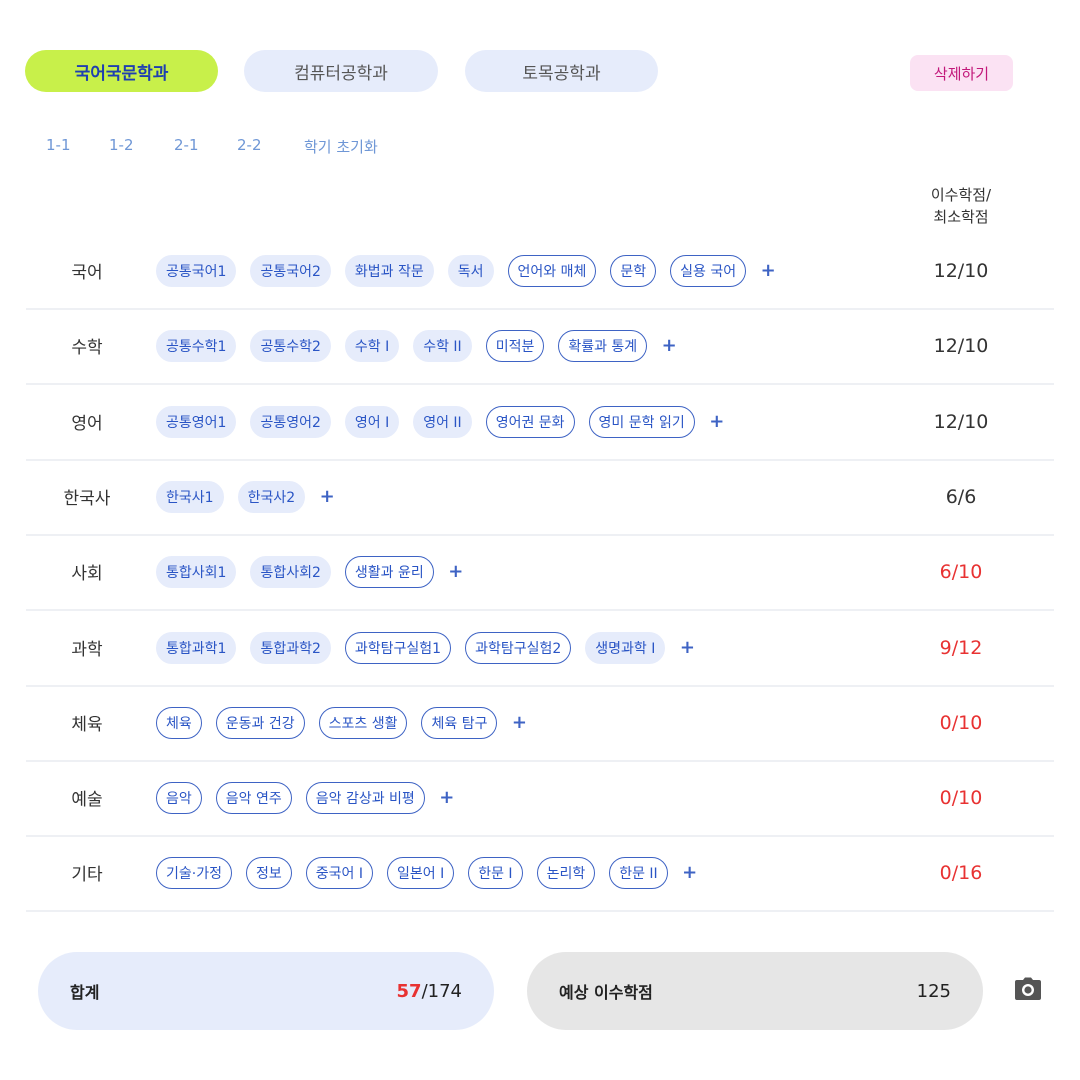 The height and width of the screenshot is (1080, 1080). I want to click on course-chip-list: 체육 운동과 건강 스포츠 생활 체육 탐구 +, so click(341, 722).